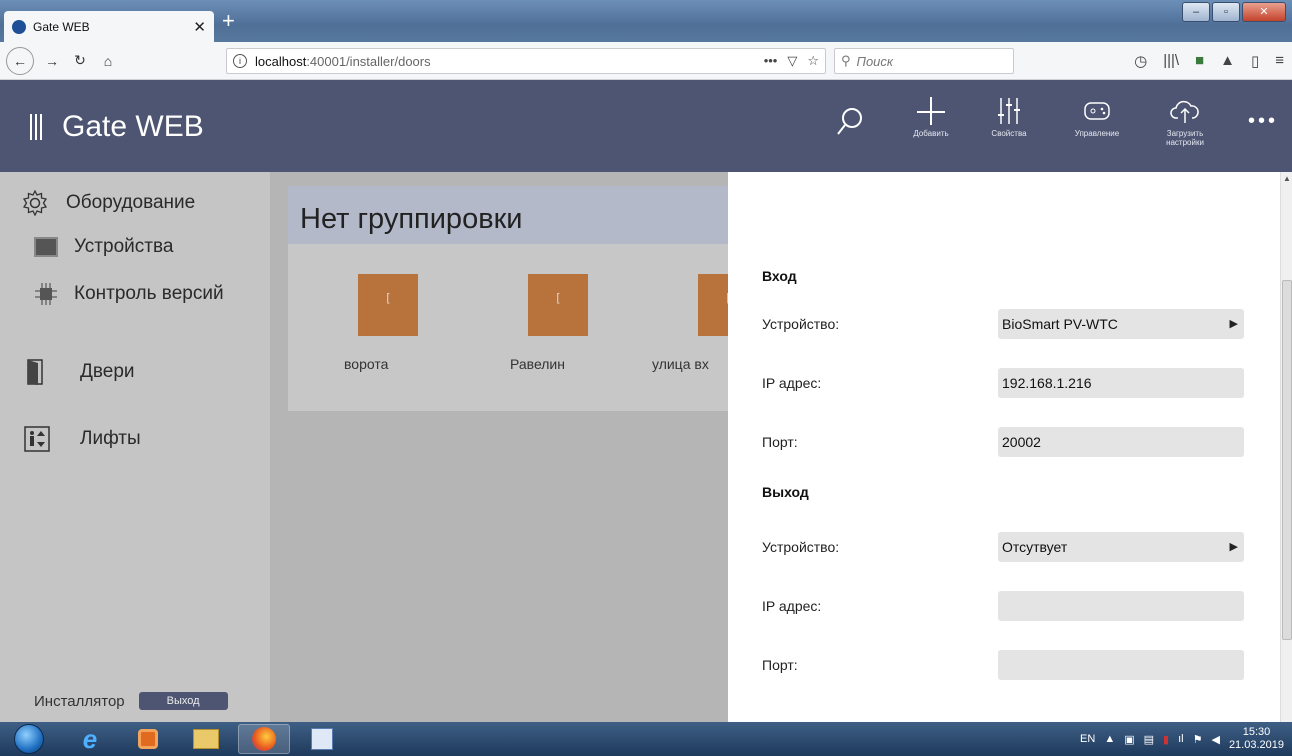 The width and height of the screenshot is (1292, 756). Describe the element at coordinates (1121, 383) in the screenshot. I see `entry-ip-field: 192.168.1.216` at that location.